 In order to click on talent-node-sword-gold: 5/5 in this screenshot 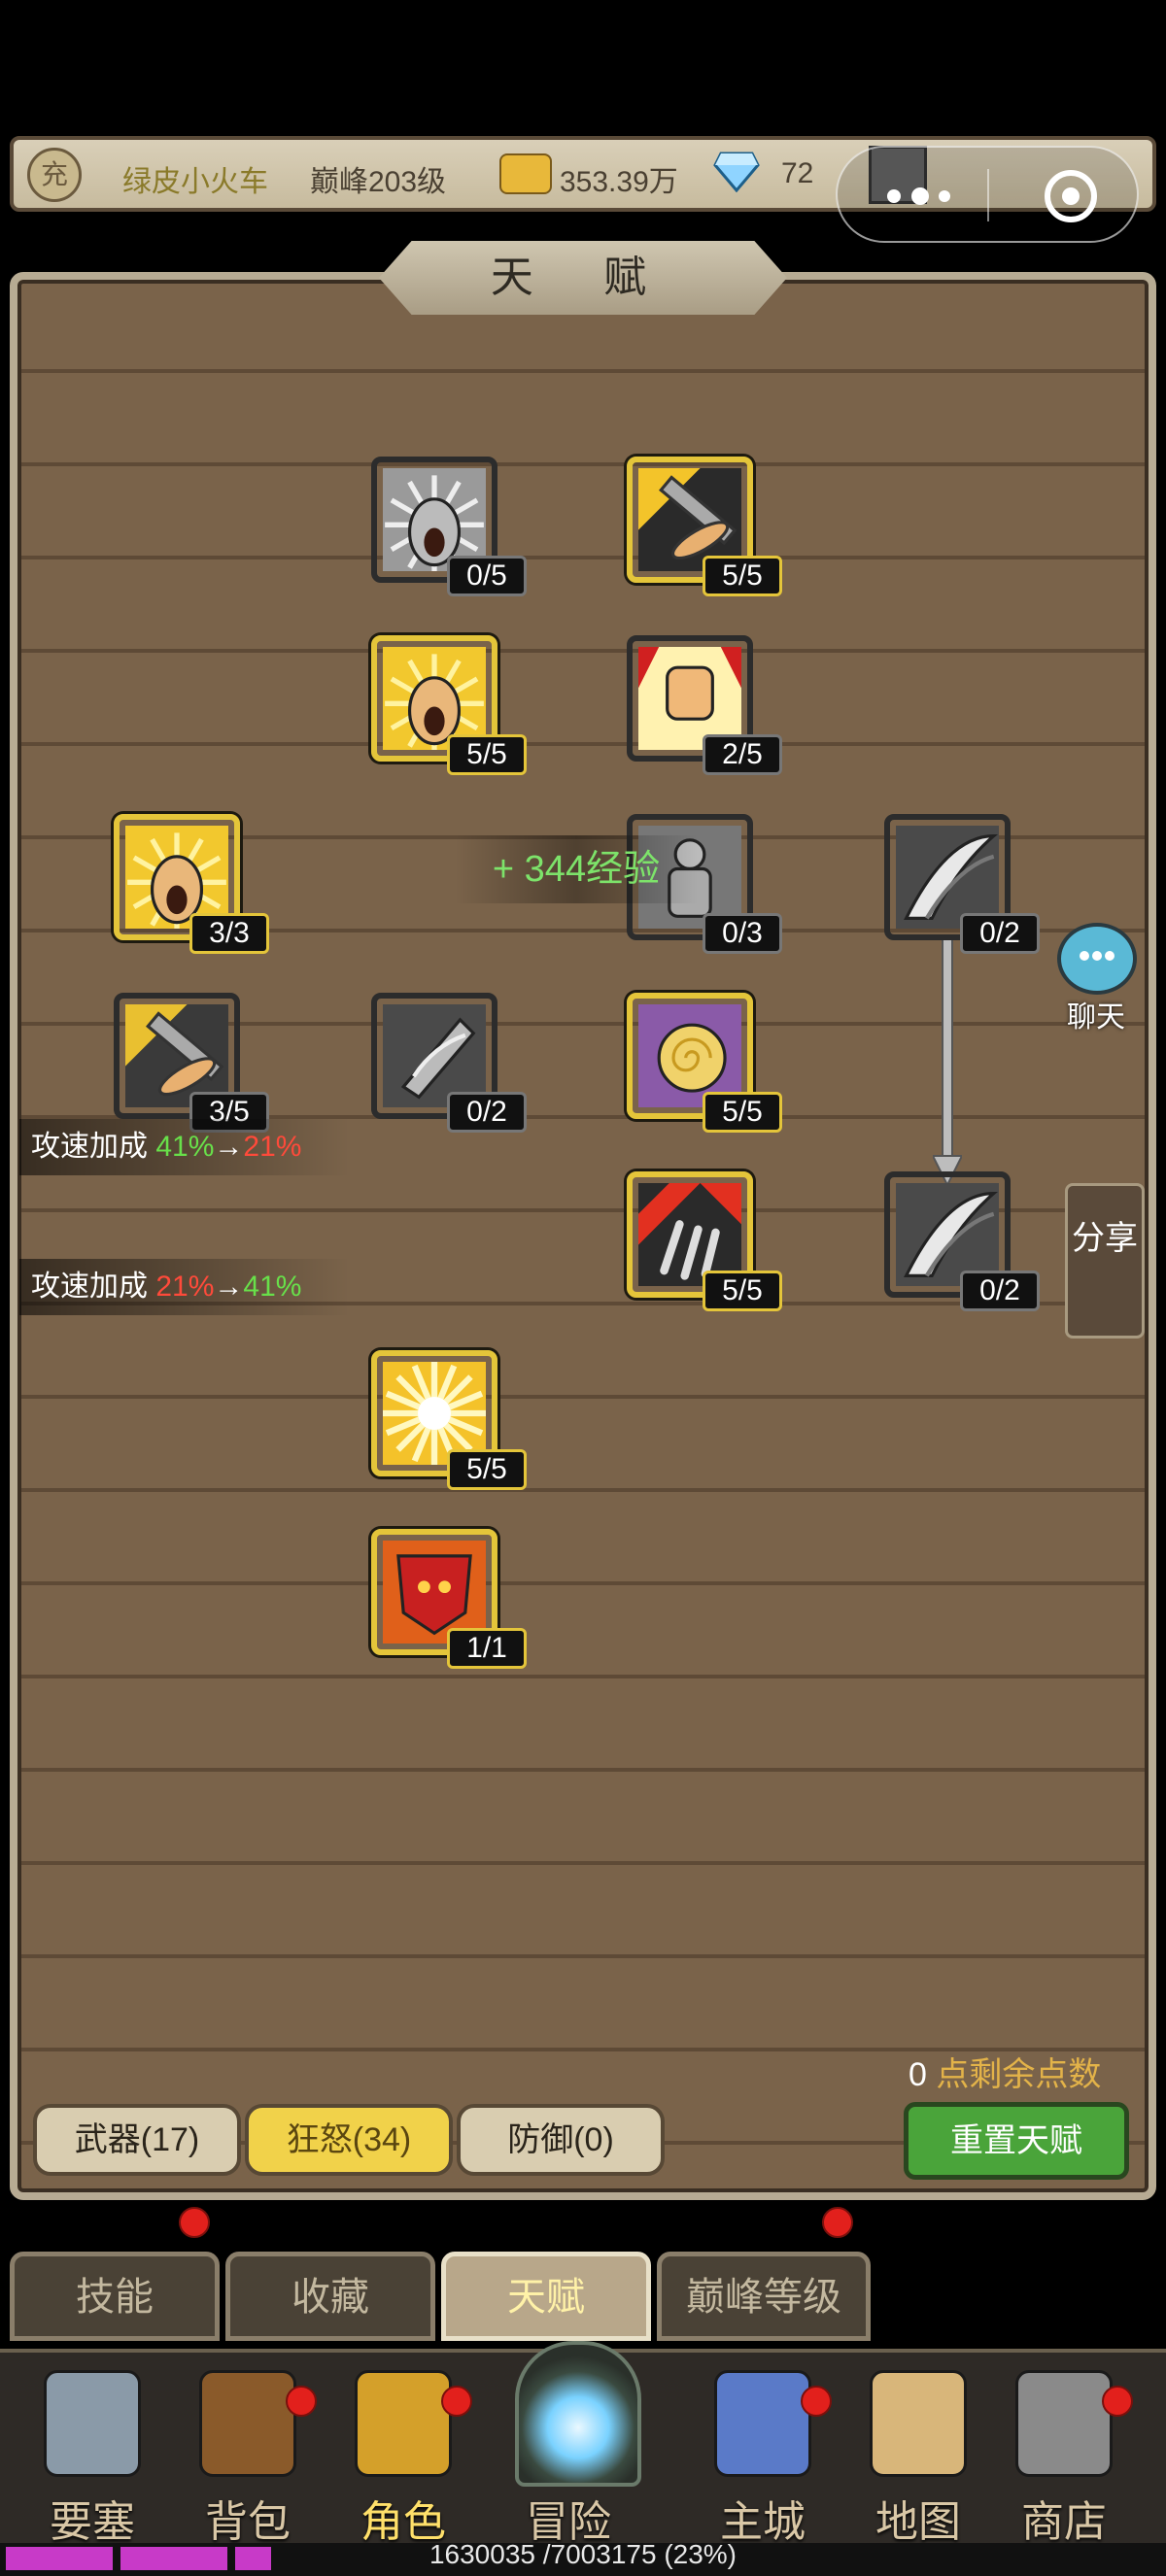, I will do `click(704, 526)`.